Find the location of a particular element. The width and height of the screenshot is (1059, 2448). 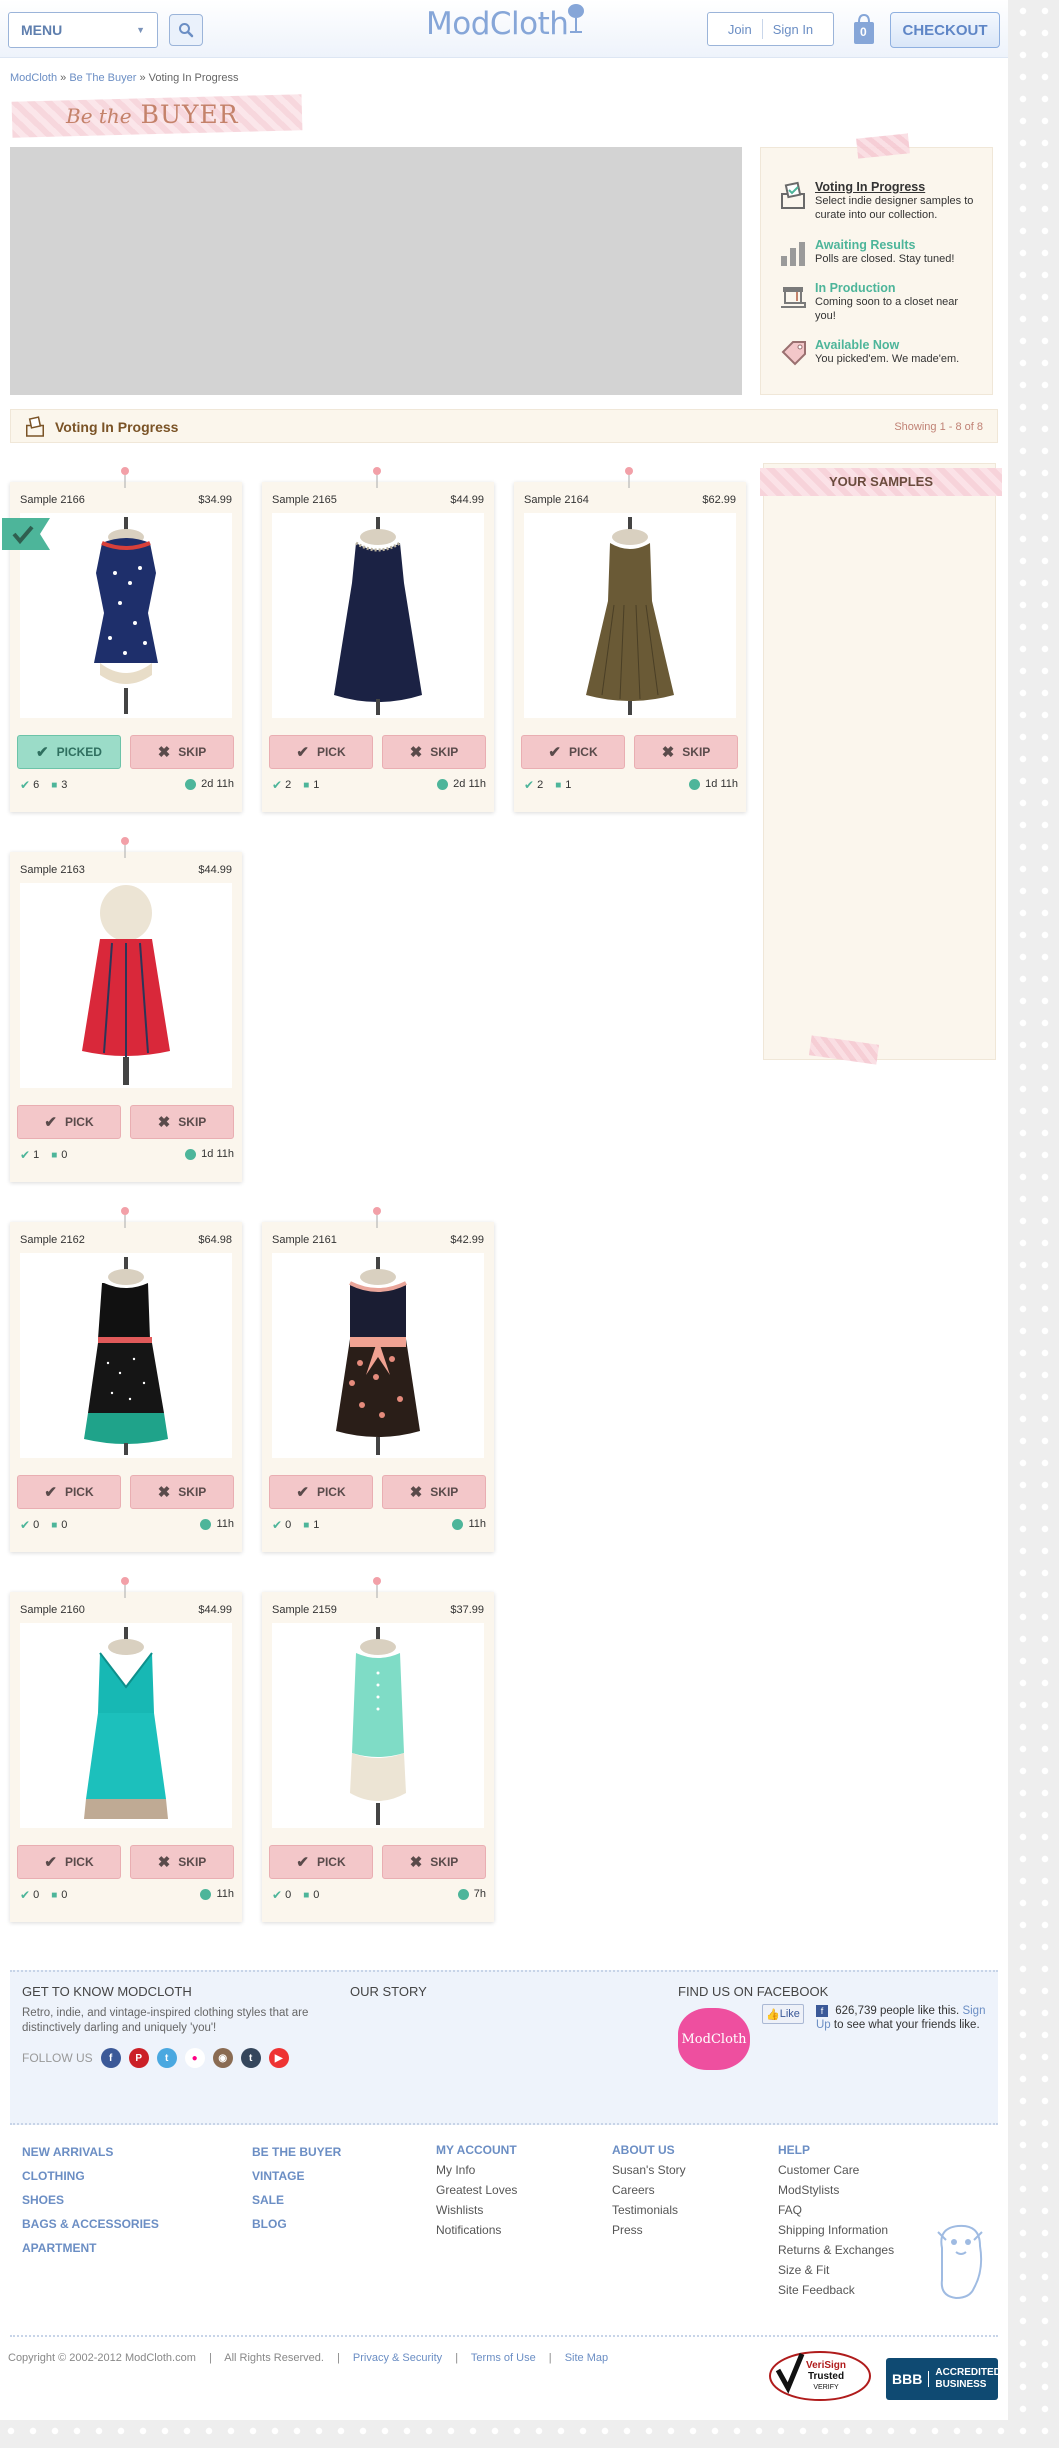

time-remaining: 11h is located at coordinates (217, 1894).